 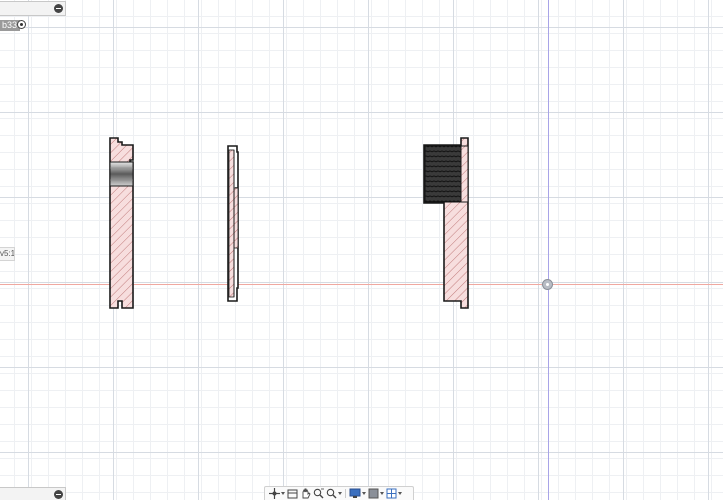 I want to click on right-part-section, so click(x=446, y=223).